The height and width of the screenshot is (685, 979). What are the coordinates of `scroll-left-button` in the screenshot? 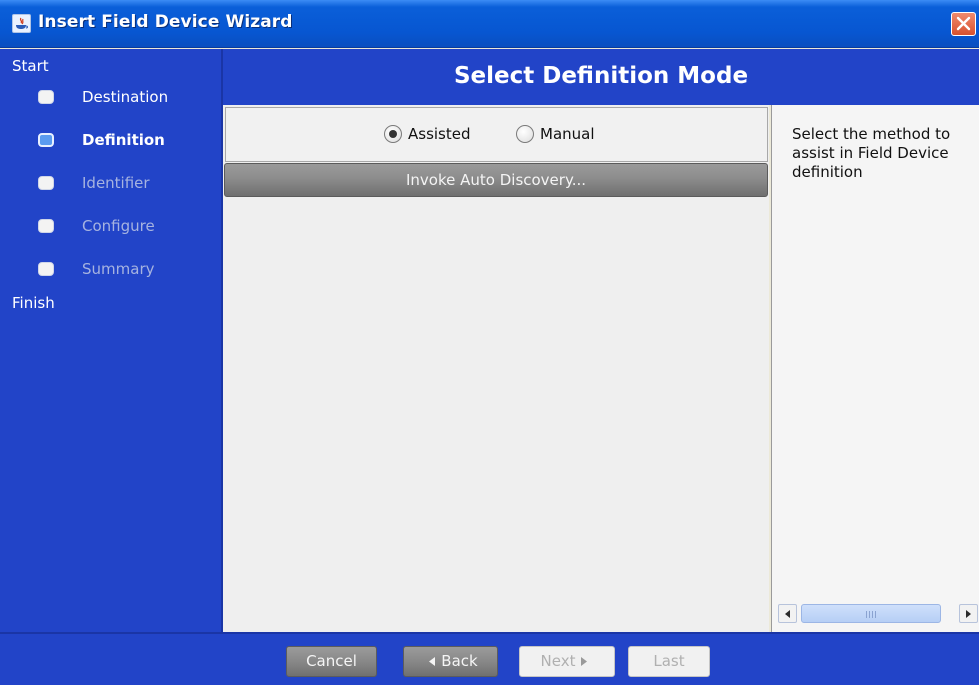 It's located at (787, 613).